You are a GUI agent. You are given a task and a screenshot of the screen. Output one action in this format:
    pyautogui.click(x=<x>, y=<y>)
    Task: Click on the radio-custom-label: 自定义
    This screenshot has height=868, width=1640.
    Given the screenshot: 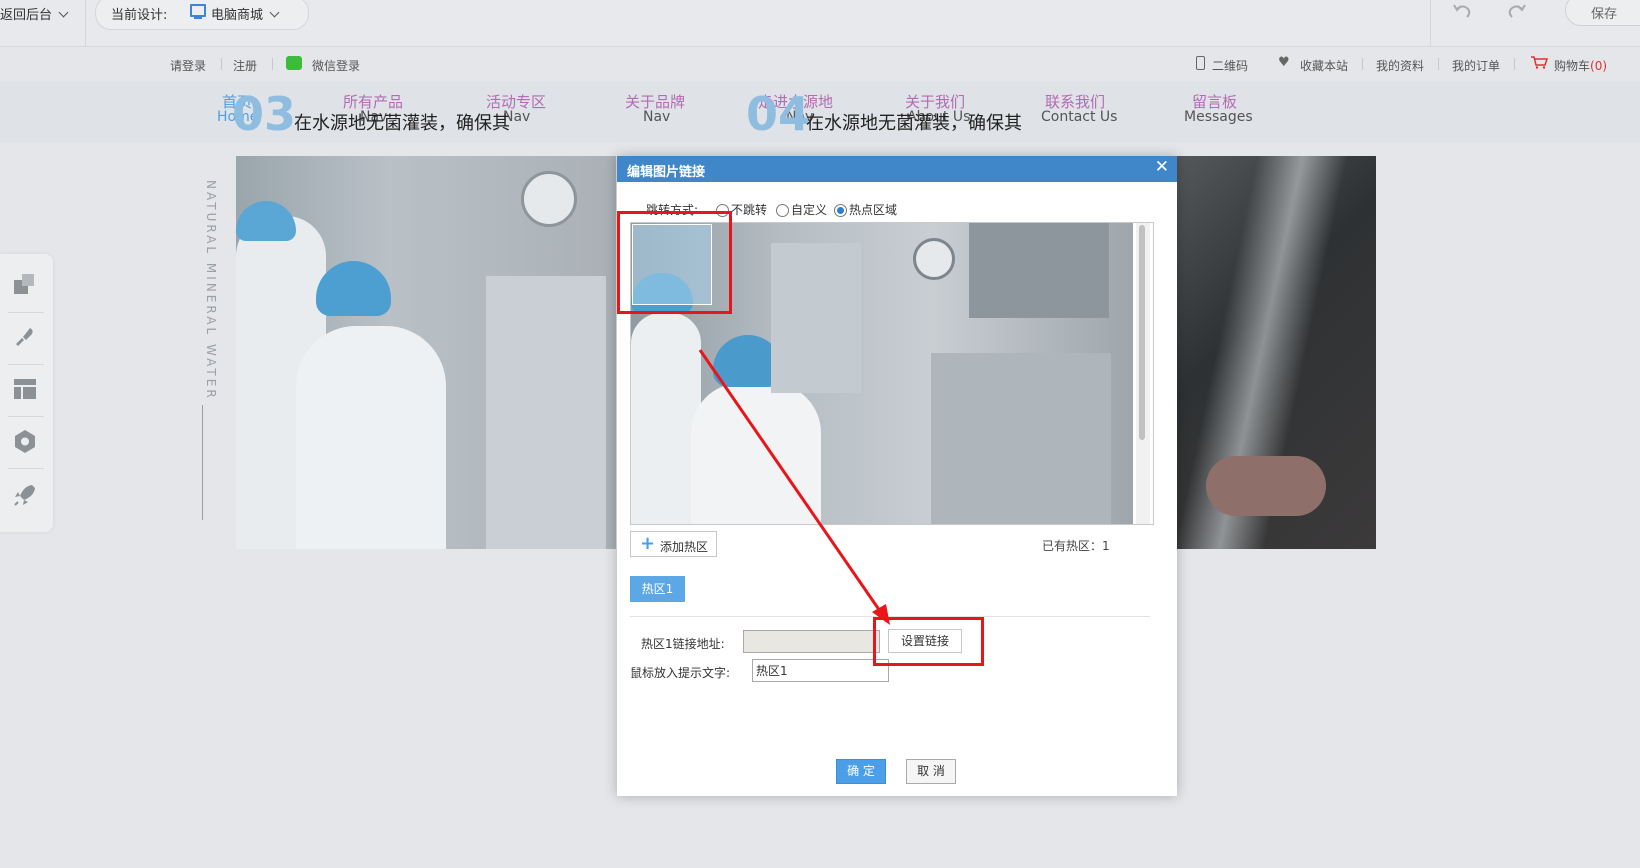 What is the action you would take?
    pyautogui.click(x=809, y=210)
    